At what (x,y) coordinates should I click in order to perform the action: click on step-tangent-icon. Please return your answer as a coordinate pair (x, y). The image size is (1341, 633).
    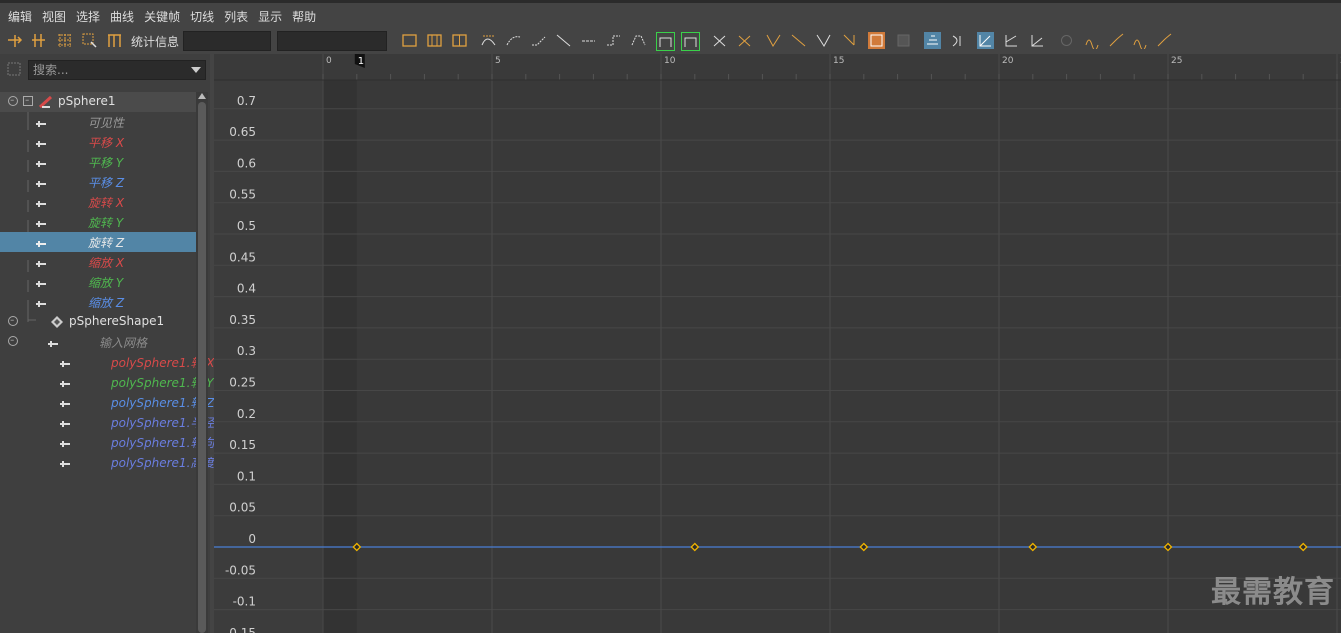
    Looking at the image, I should click on (613, 40).